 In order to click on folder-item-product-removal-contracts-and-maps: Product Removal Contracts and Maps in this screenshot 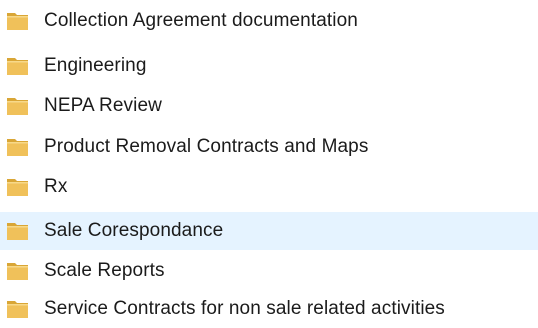, I will do `click(269, 147)`.